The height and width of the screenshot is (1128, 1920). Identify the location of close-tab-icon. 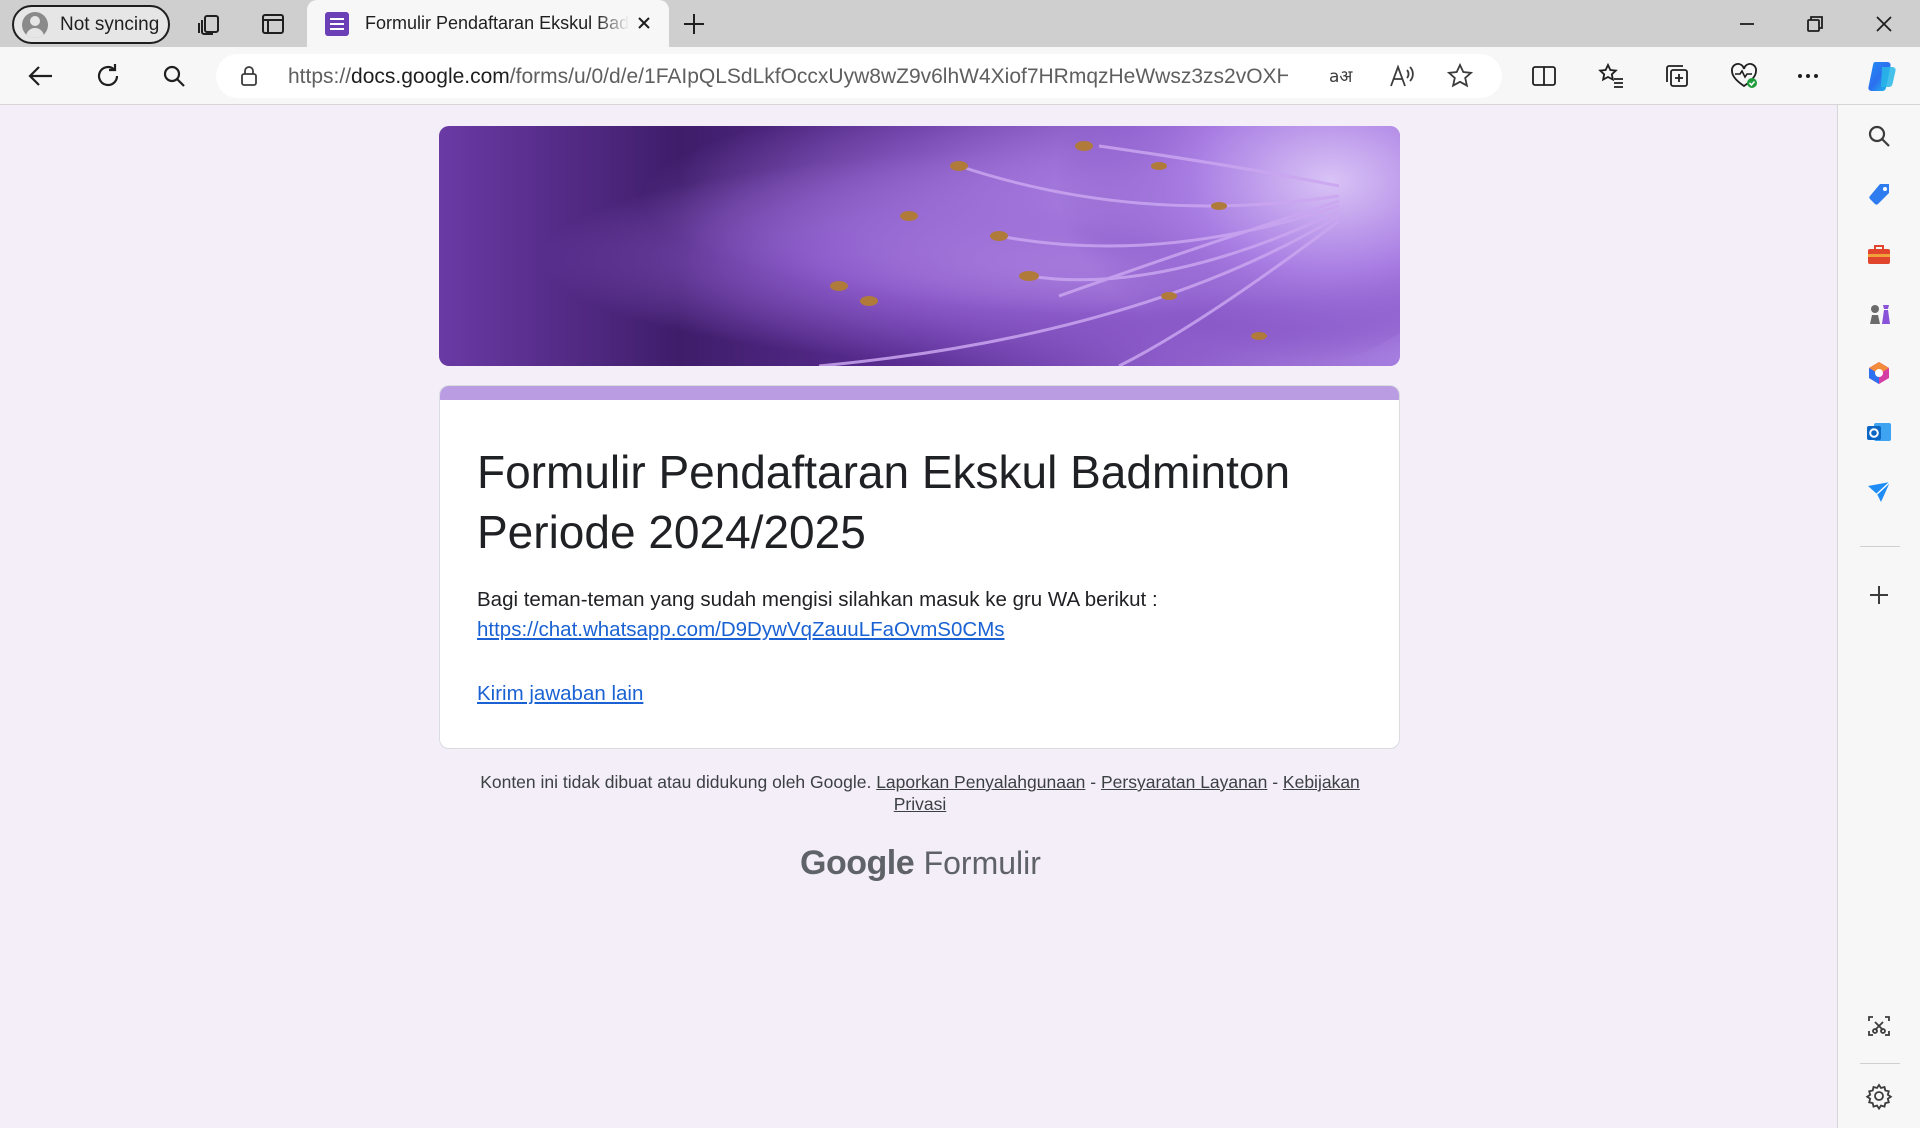
(644, 23).